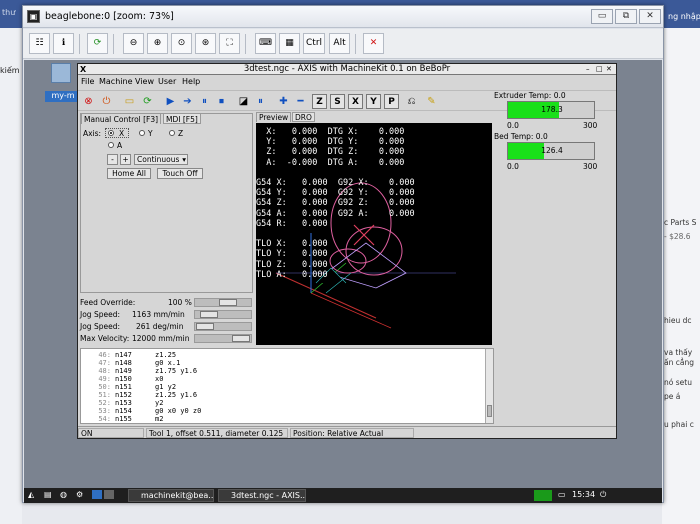 The width and height of the screenshot is (700, 524). What do you see at coordinates (588, 69) in the screenshot?
I see `minimize-icon: –` at bounding box center [588, 69].